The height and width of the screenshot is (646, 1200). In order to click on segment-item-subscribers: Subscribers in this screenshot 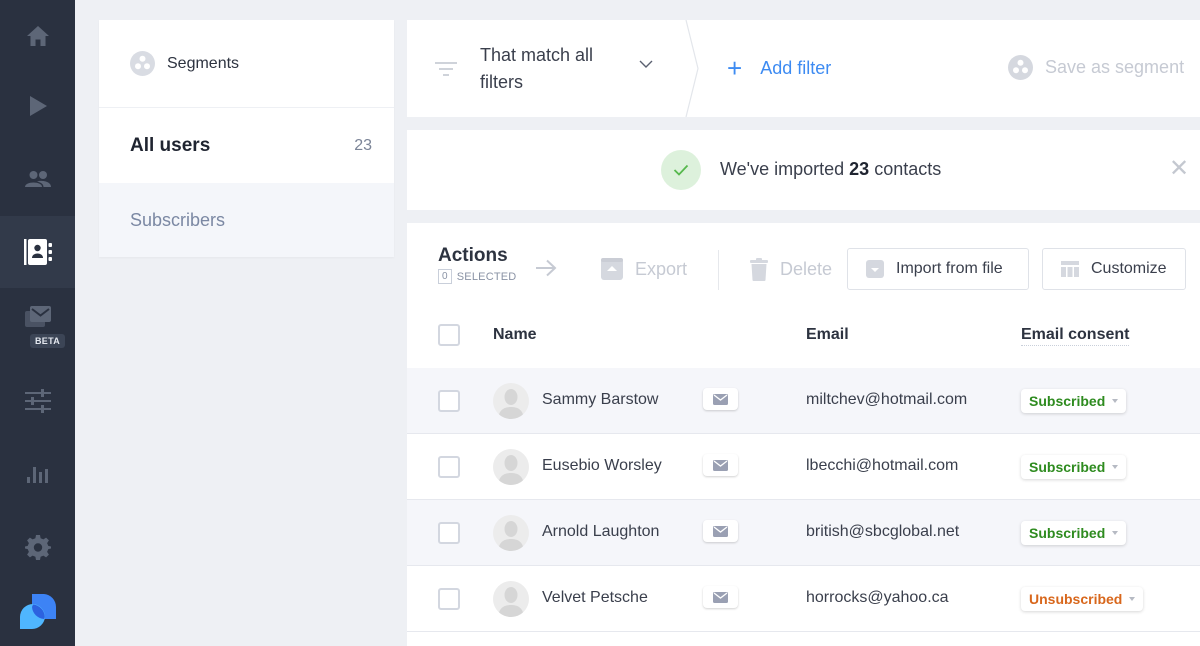, I will do `click(246, 220)`.